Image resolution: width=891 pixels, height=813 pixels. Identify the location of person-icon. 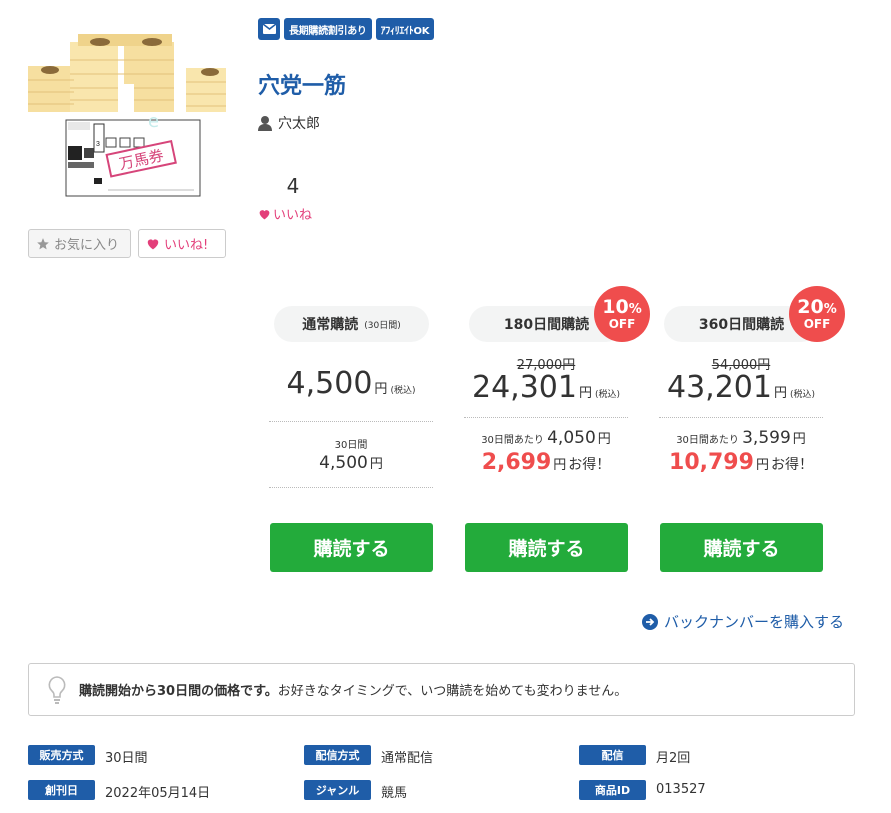
(265, 123).